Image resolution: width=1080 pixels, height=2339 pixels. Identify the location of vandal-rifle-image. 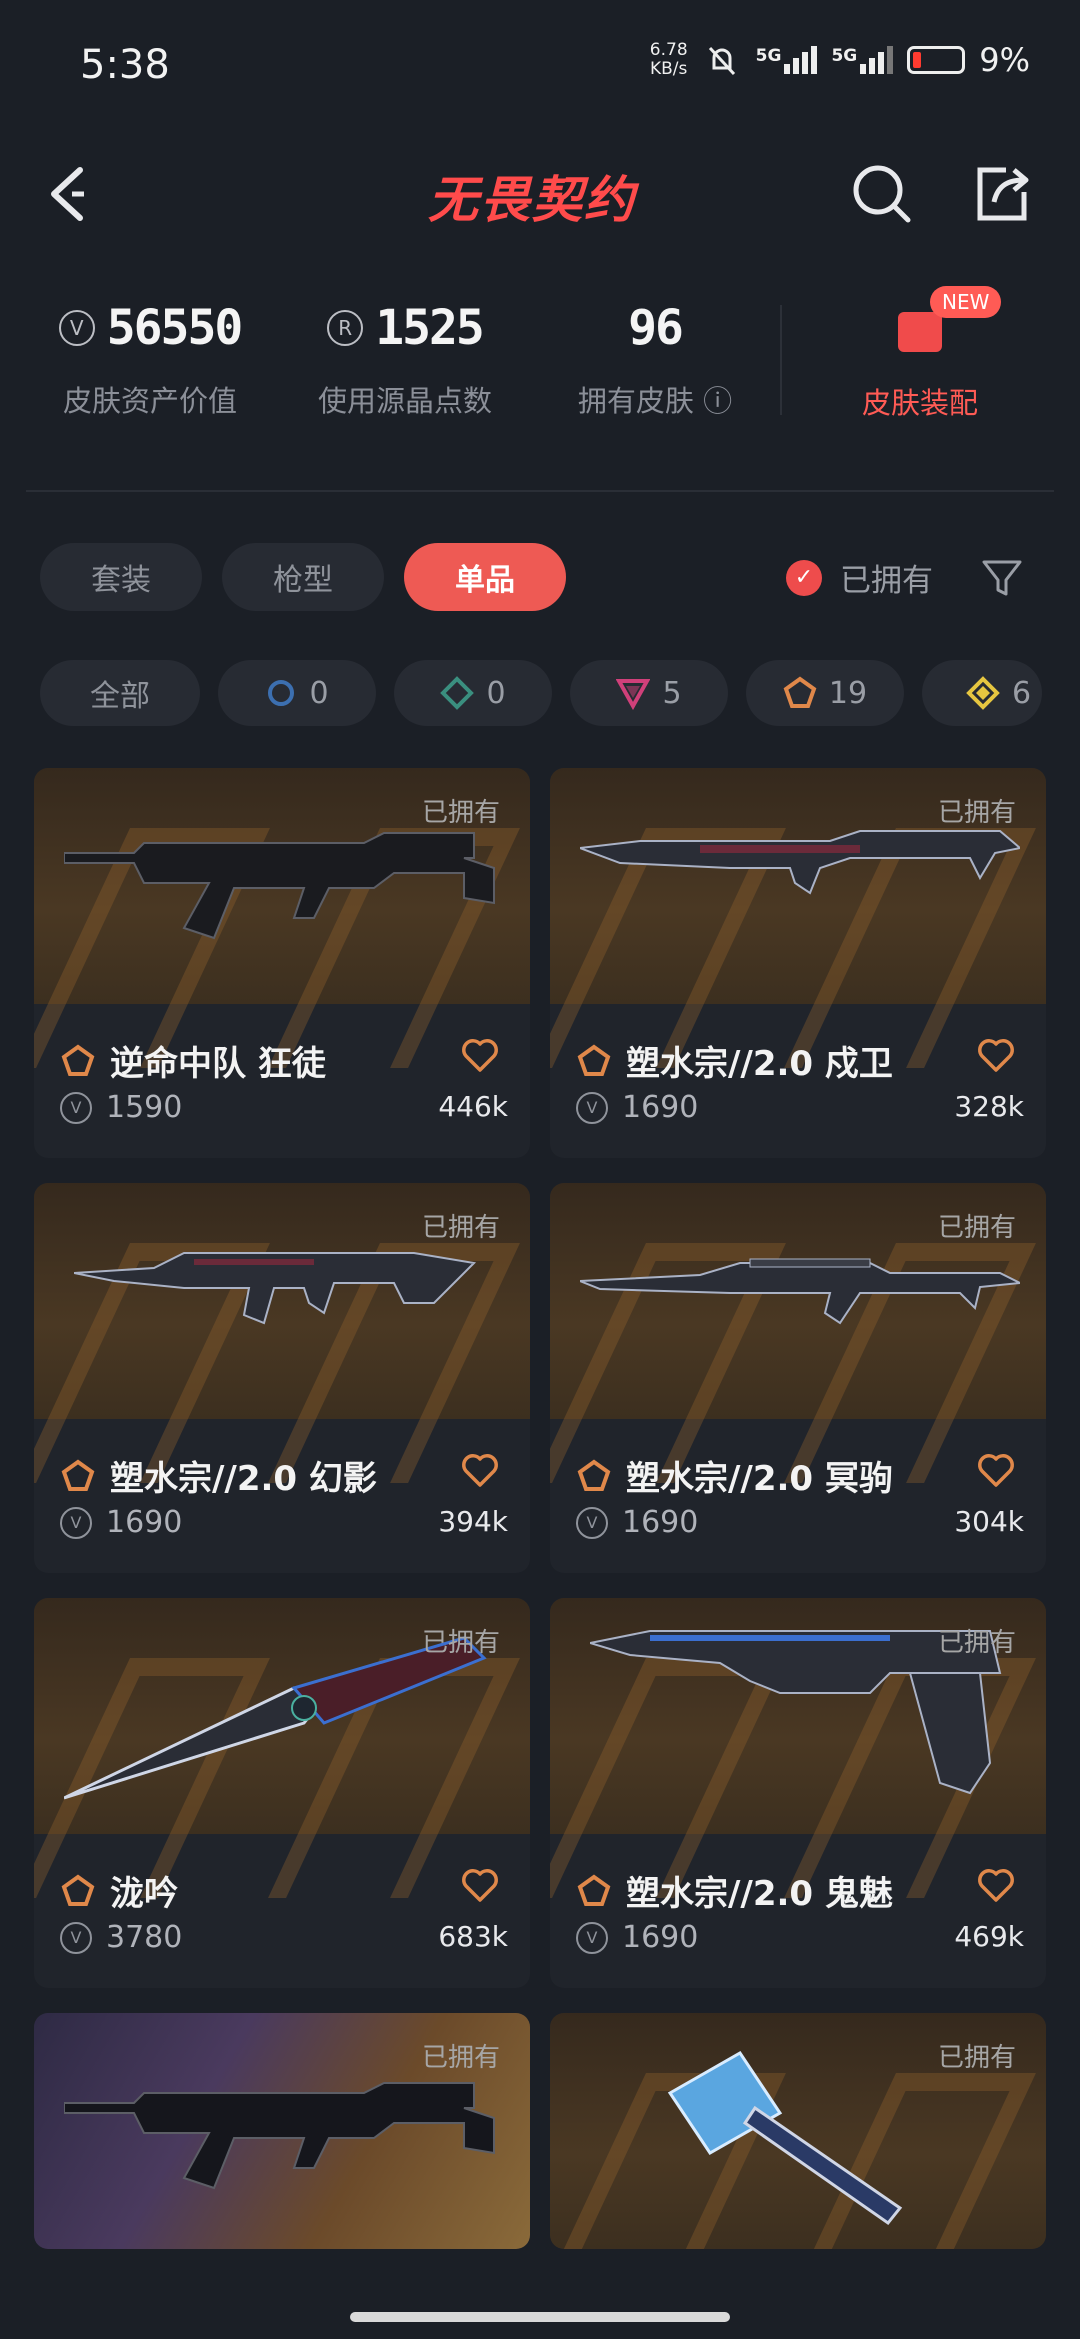
(279, 886).